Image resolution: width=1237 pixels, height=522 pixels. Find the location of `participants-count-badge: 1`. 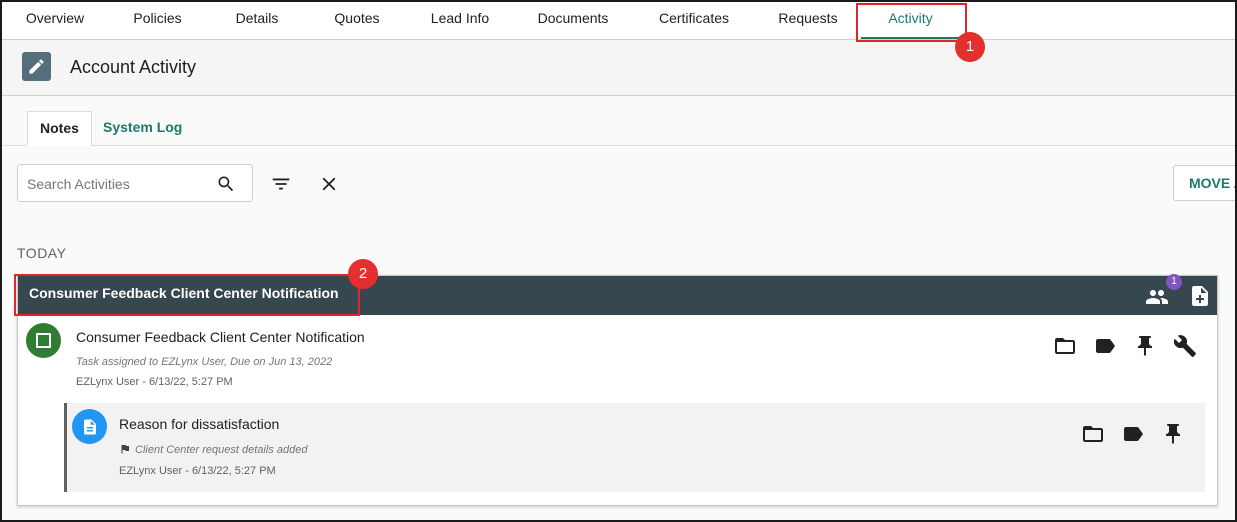

participants-count-badge: 1 is located at coordinates (1174, 282).